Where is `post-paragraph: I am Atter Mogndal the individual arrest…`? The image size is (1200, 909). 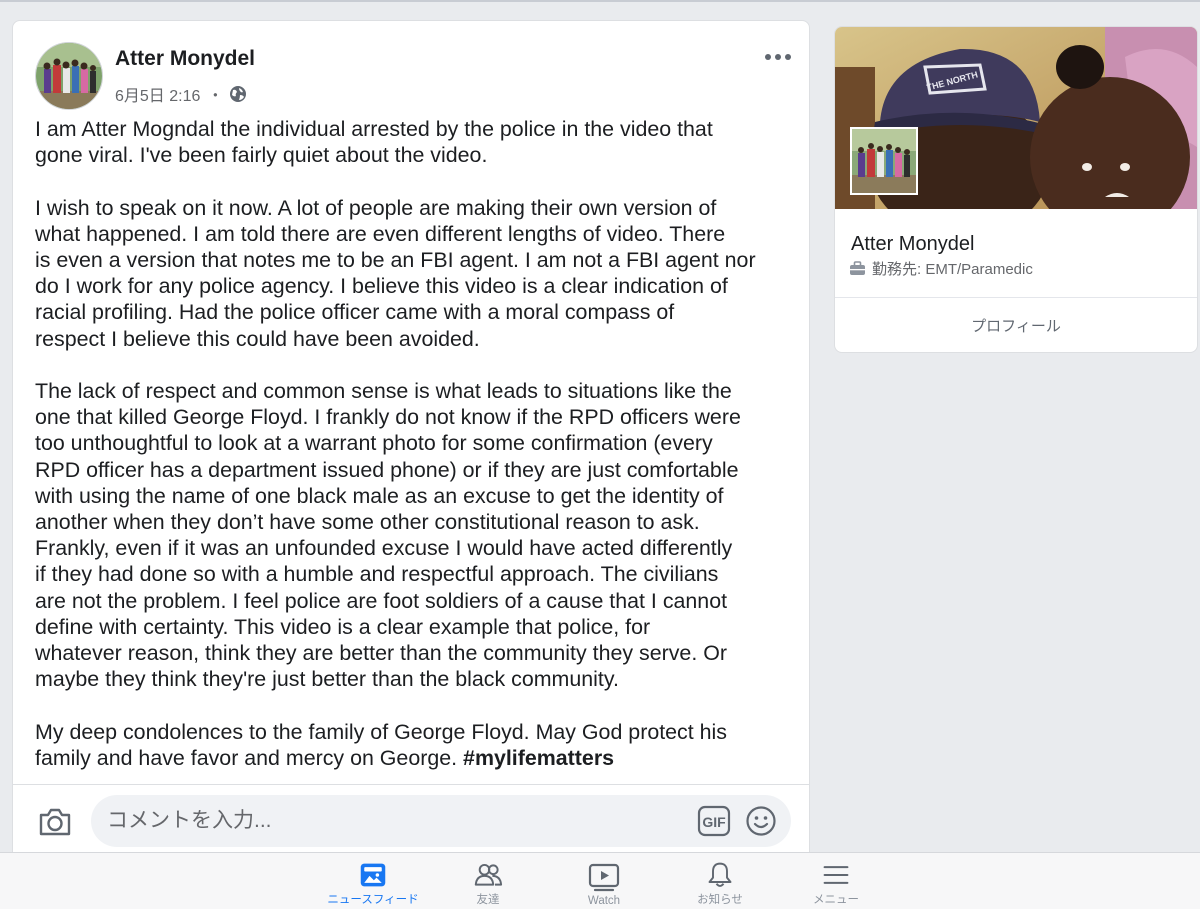 post-paragraph: I am Atter Mogndal the individual arrest… is located at coordinates (374, 142).